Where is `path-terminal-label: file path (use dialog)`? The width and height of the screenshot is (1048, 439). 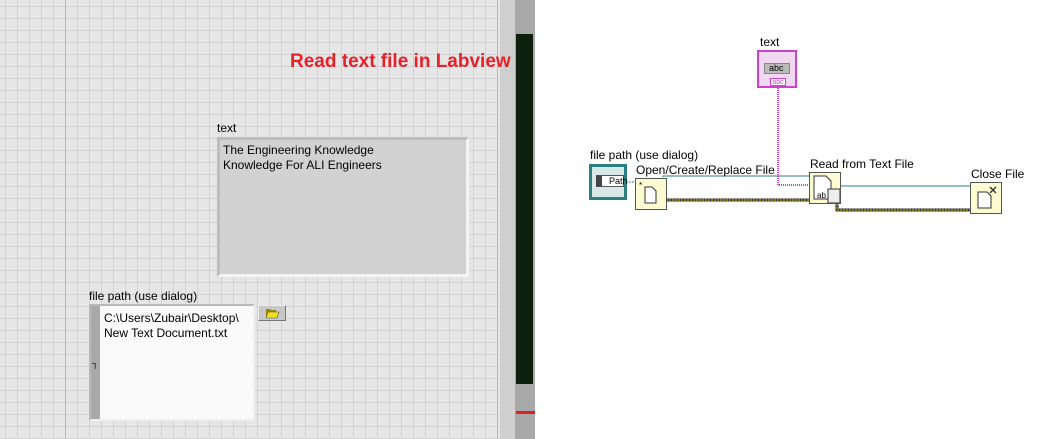
path-terminal-label: file path (use dialog) is located at coordinates (644, 155).